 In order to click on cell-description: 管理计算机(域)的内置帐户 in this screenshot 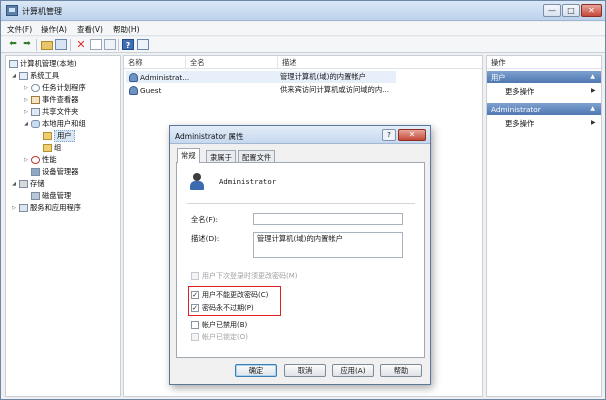, I will do `click(323, 76)`.